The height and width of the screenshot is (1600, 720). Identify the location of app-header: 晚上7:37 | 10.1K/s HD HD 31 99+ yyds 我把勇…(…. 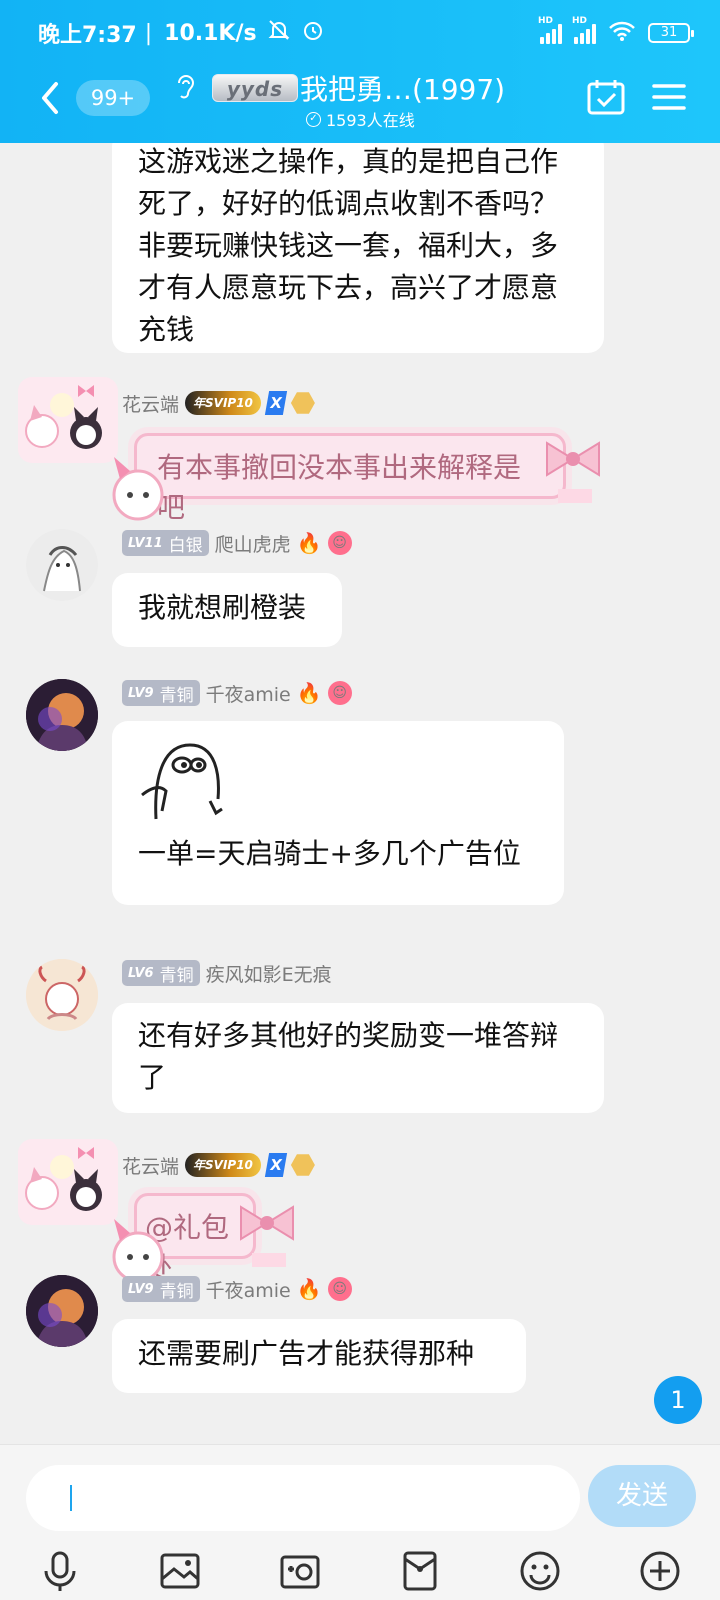
(360, 71).